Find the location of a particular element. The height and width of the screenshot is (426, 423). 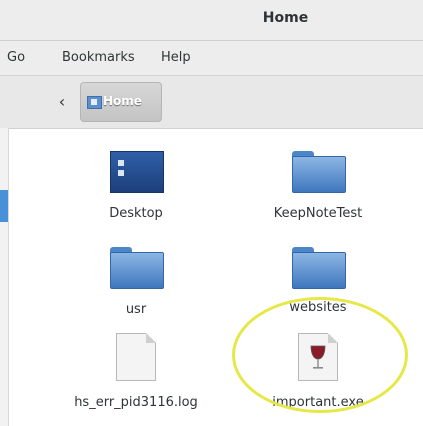

file-item-keepnotetest: KeepNoteTest is located at coordinates (318, 188).